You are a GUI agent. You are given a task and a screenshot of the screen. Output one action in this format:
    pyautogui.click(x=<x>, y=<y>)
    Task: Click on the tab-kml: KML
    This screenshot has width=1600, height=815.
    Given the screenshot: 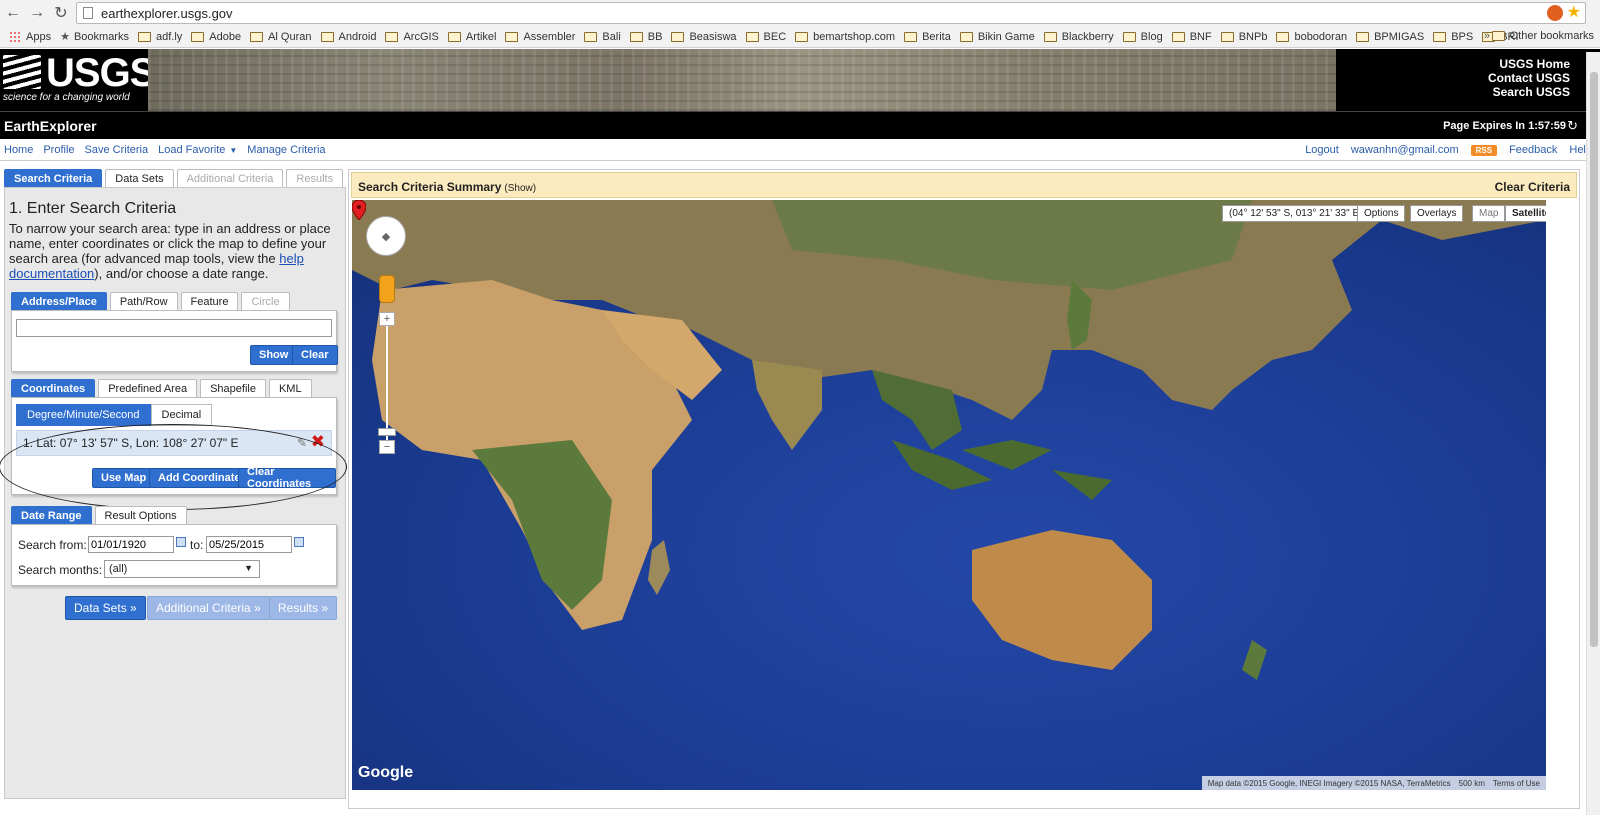 What is the action you would take?
    pyautogui.click(x=290, y=388)
    